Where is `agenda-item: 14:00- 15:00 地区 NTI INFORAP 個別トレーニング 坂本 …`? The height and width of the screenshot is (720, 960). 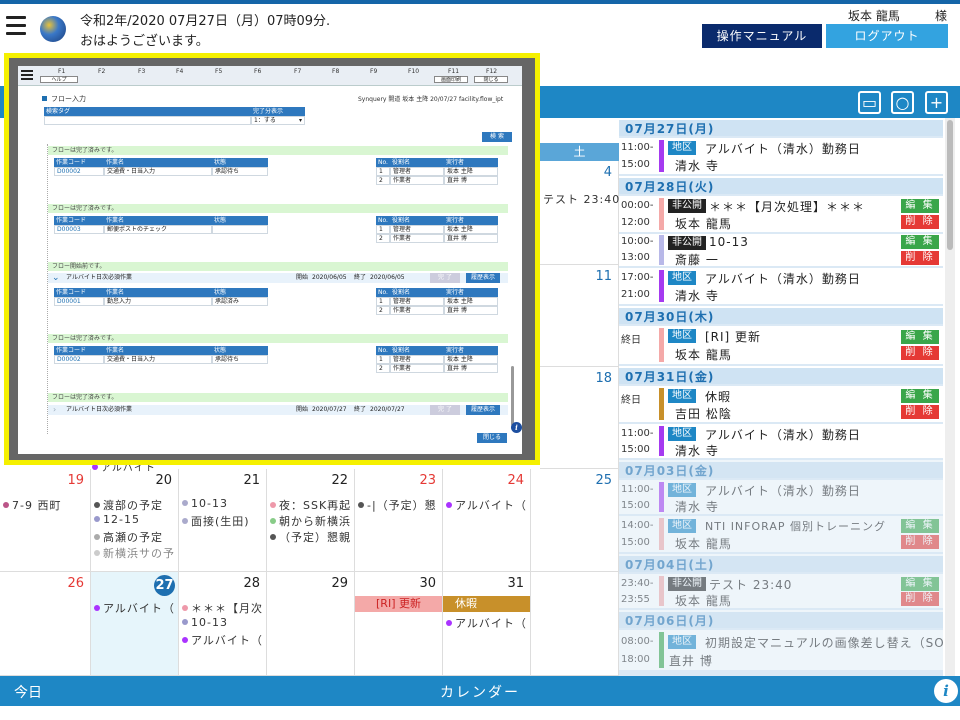 agenda-item: 14:00- 15:00 地区 NTI INFORAP 個別トレーニング 坂本 … is located at coordinates (781, 534).